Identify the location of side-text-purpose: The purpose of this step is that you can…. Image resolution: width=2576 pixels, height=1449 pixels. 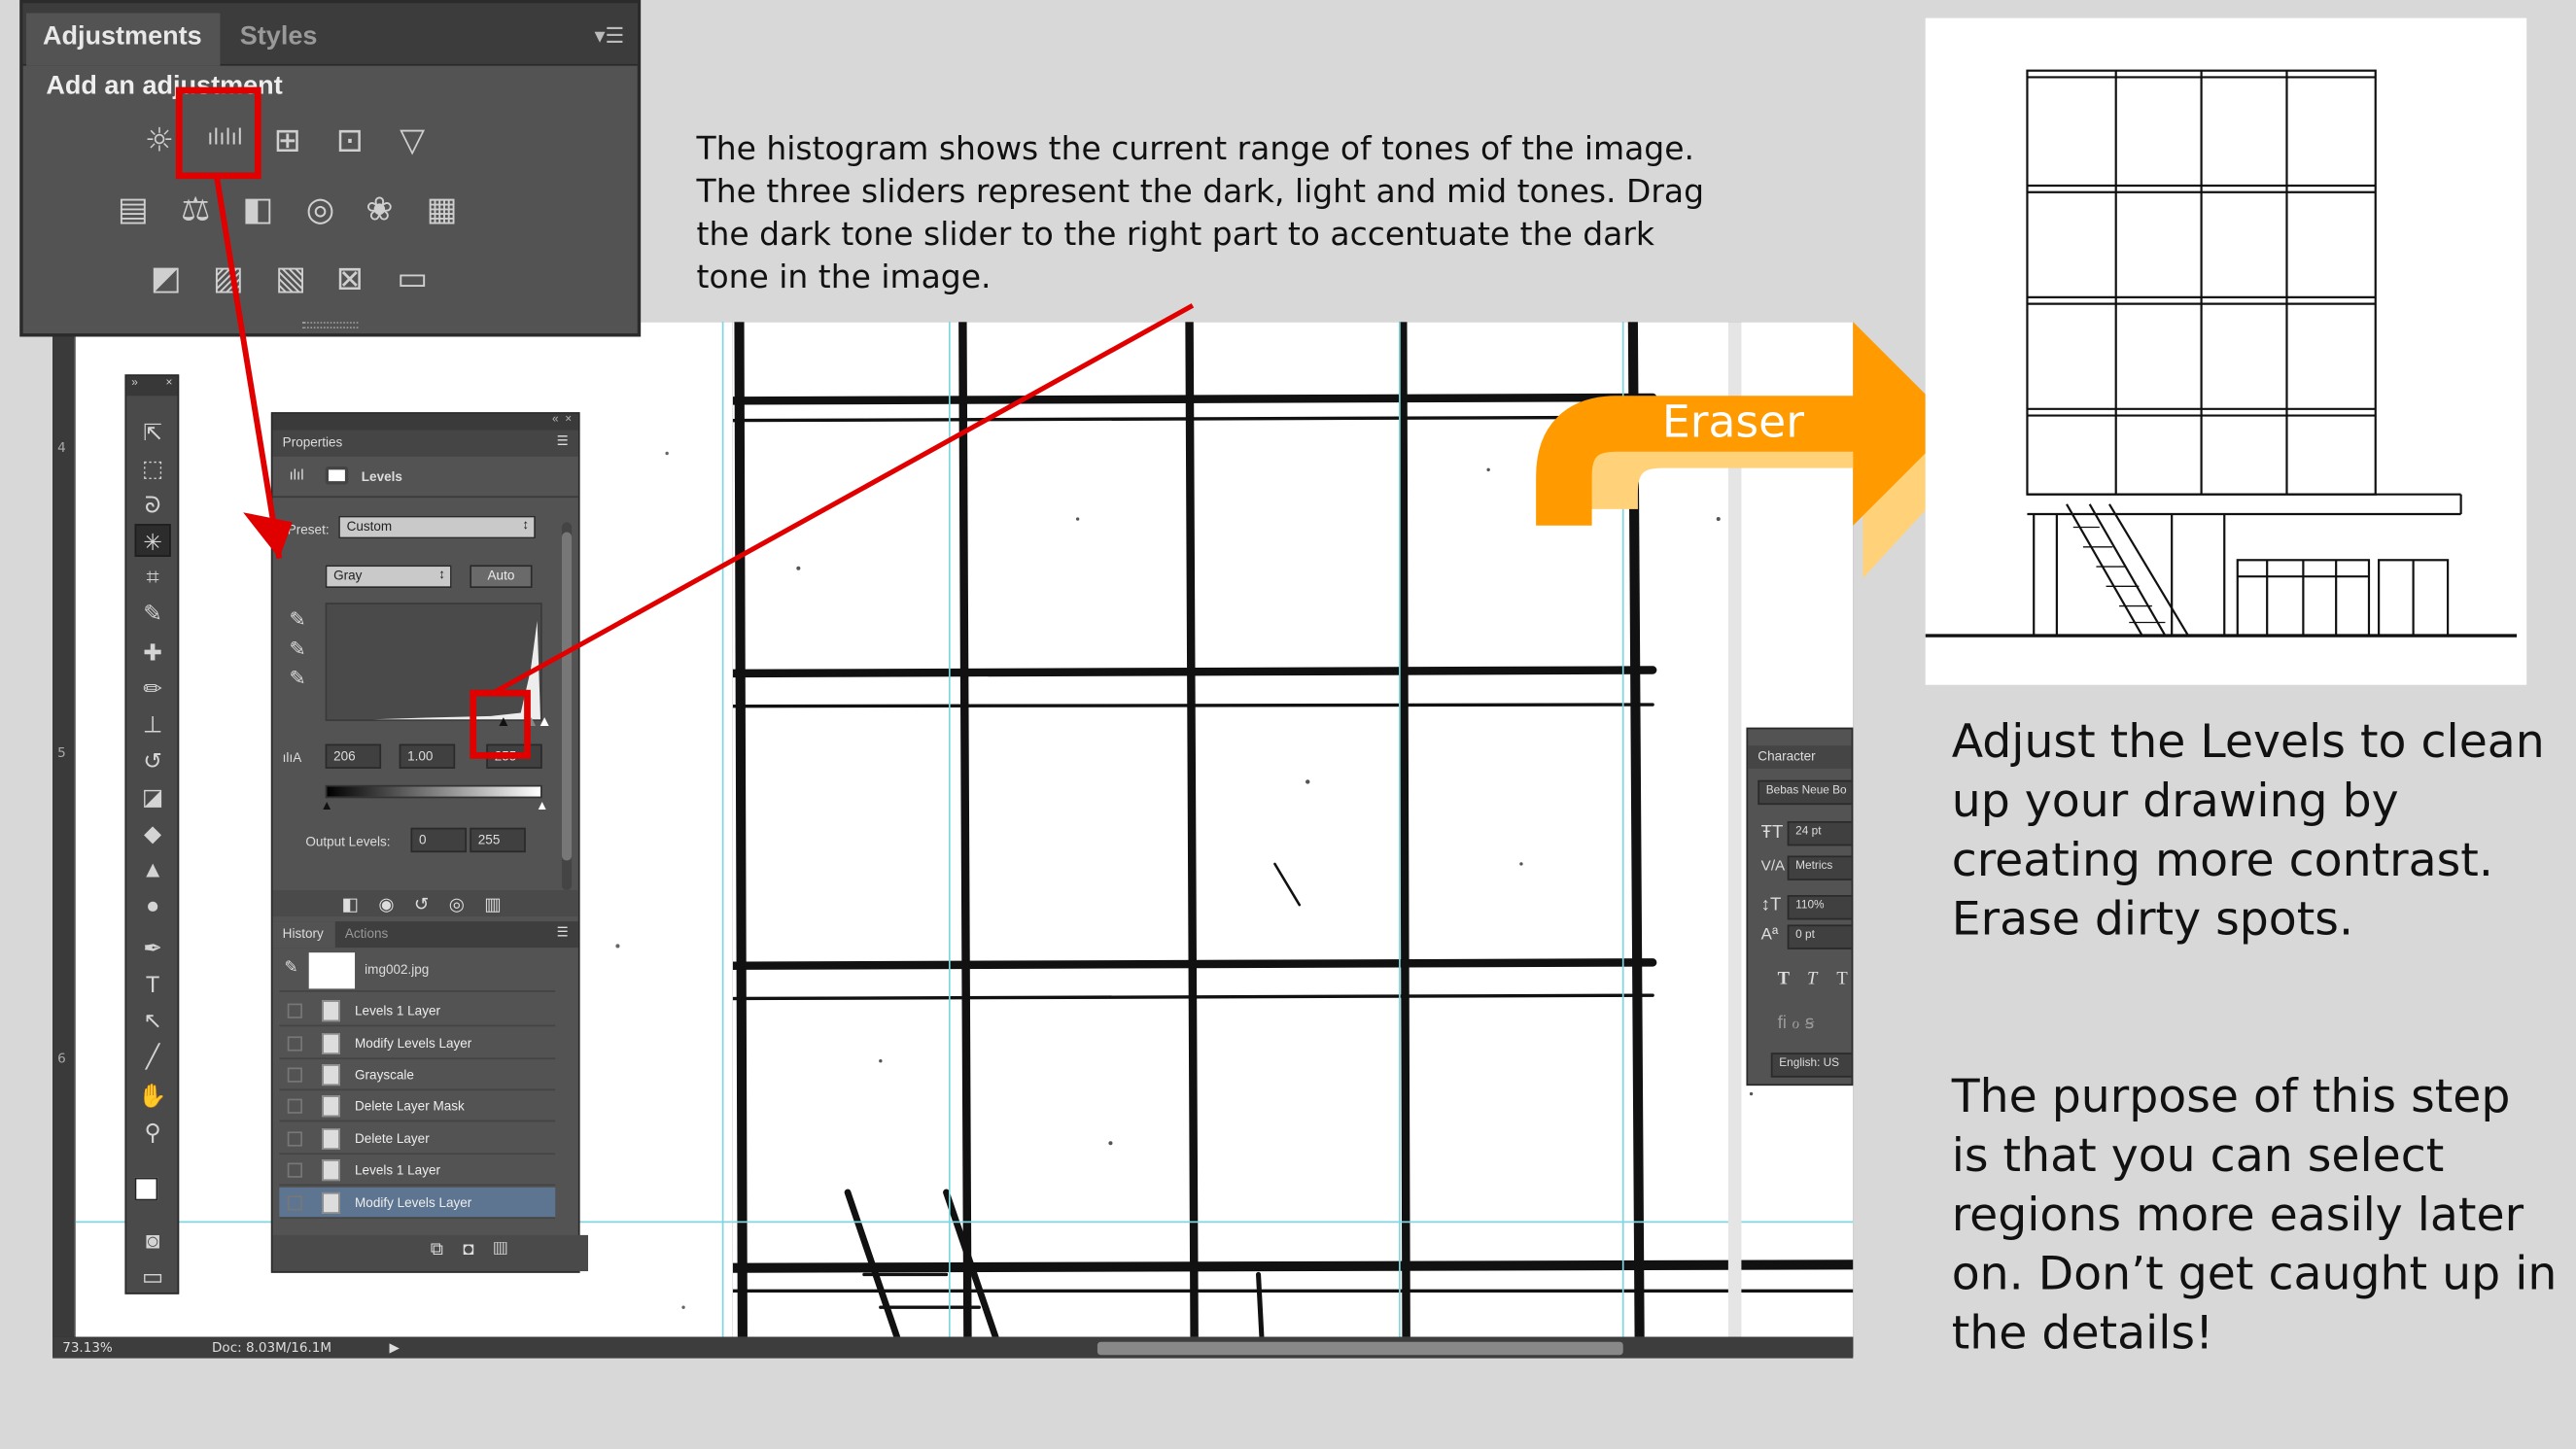
(2255, 1215).